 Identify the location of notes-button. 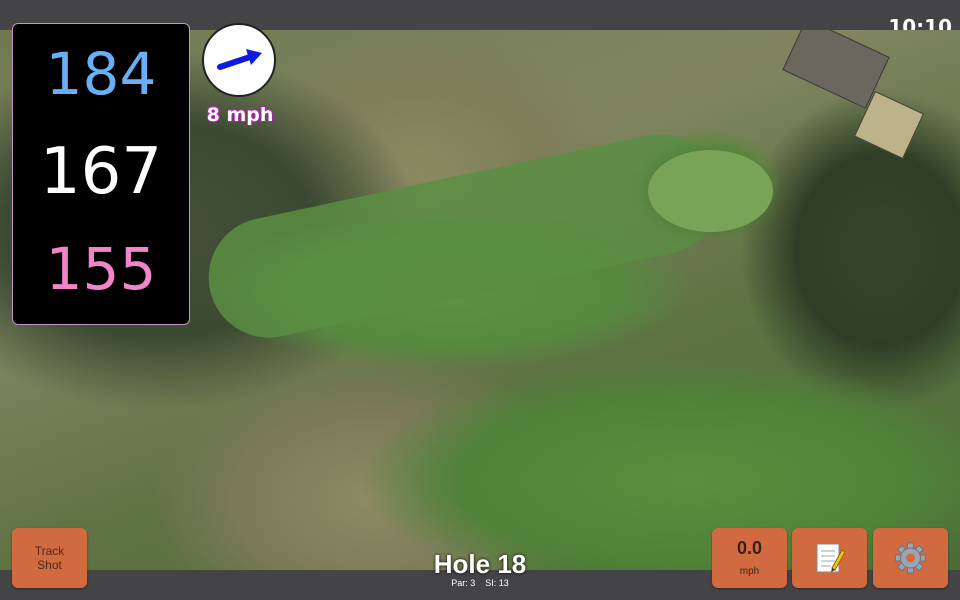
(829, 558).